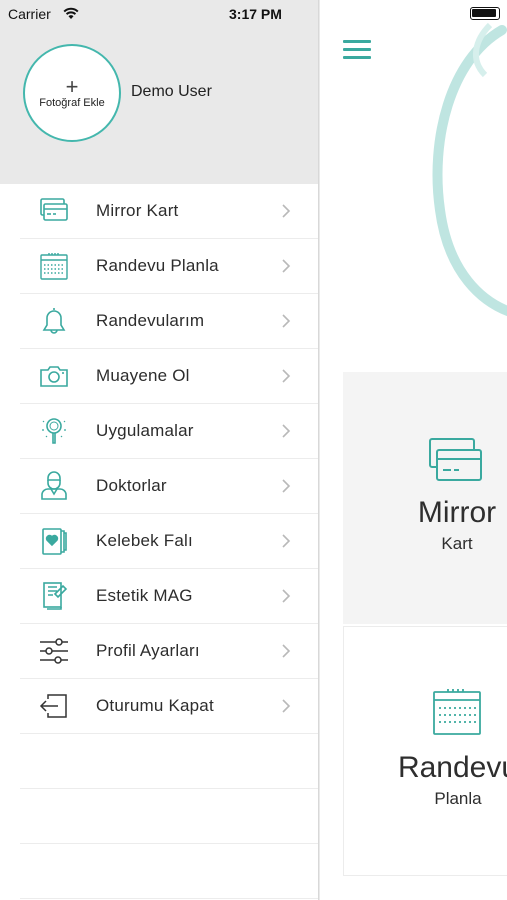 This screenshot has width=507, height=900. I want to click on magazine-icon, so click(54, 596).